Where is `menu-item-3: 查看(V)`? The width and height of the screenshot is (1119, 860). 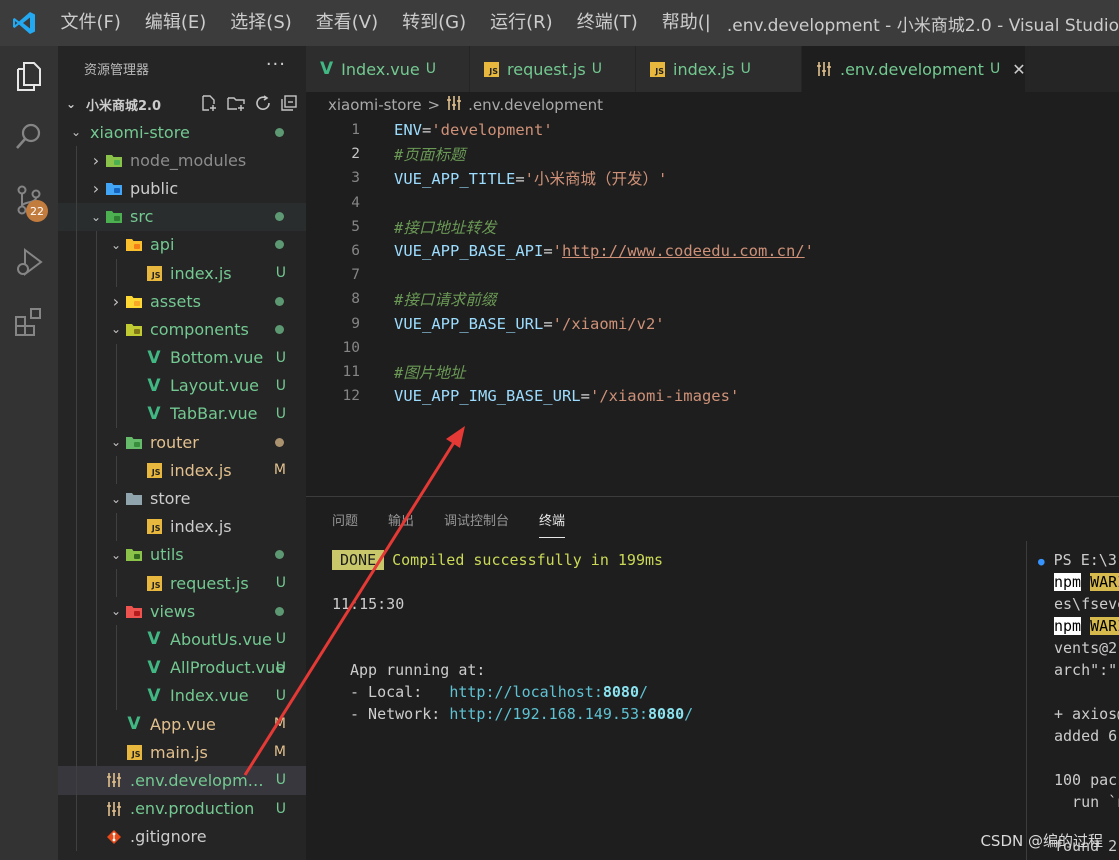 menu-item-3: 查看(V) is located at coordinates (347, 23).